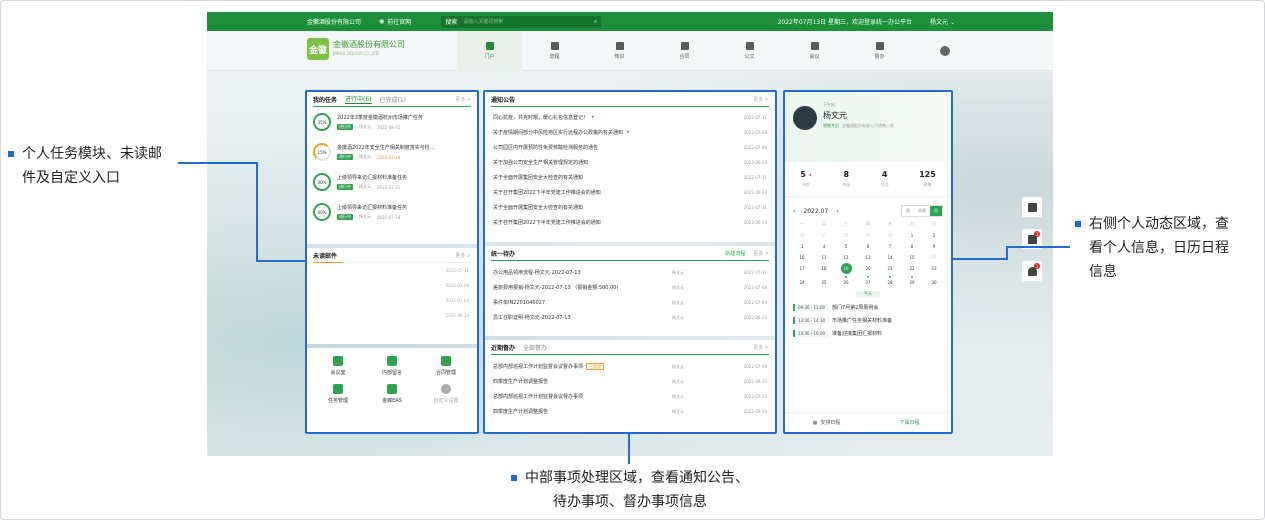  Describe the element at coordinates (554, 46) in the screenshot. I see `org-chart-icon` at that location.